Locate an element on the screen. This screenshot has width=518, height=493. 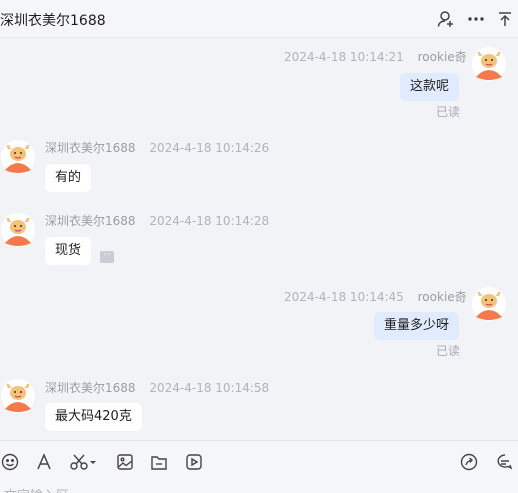
add-contact-icon is located at coordinates (446, 19).